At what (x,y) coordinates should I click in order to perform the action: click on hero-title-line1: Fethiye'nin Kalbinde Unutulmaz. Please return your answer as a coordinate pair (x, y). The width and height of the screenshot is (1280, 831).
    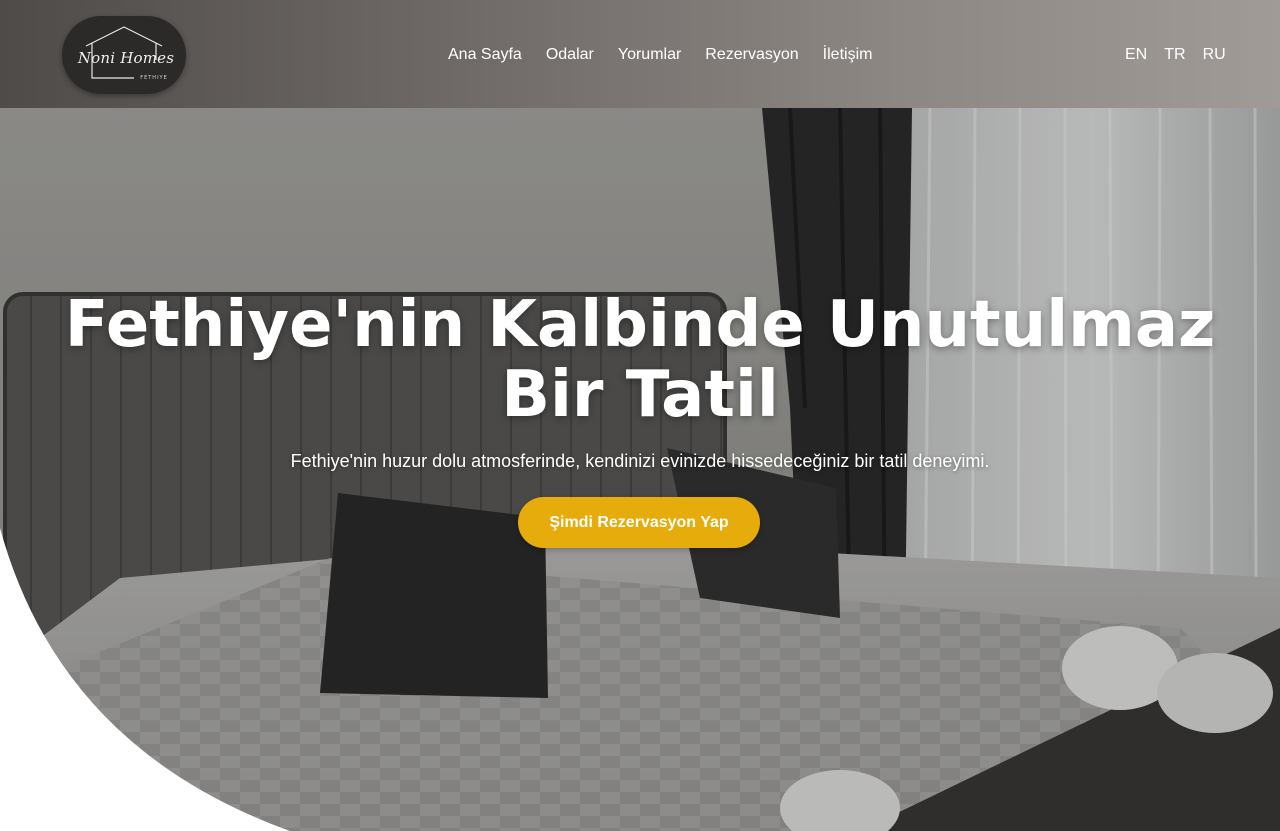
    Looking at the image, I should click on (640, 325).